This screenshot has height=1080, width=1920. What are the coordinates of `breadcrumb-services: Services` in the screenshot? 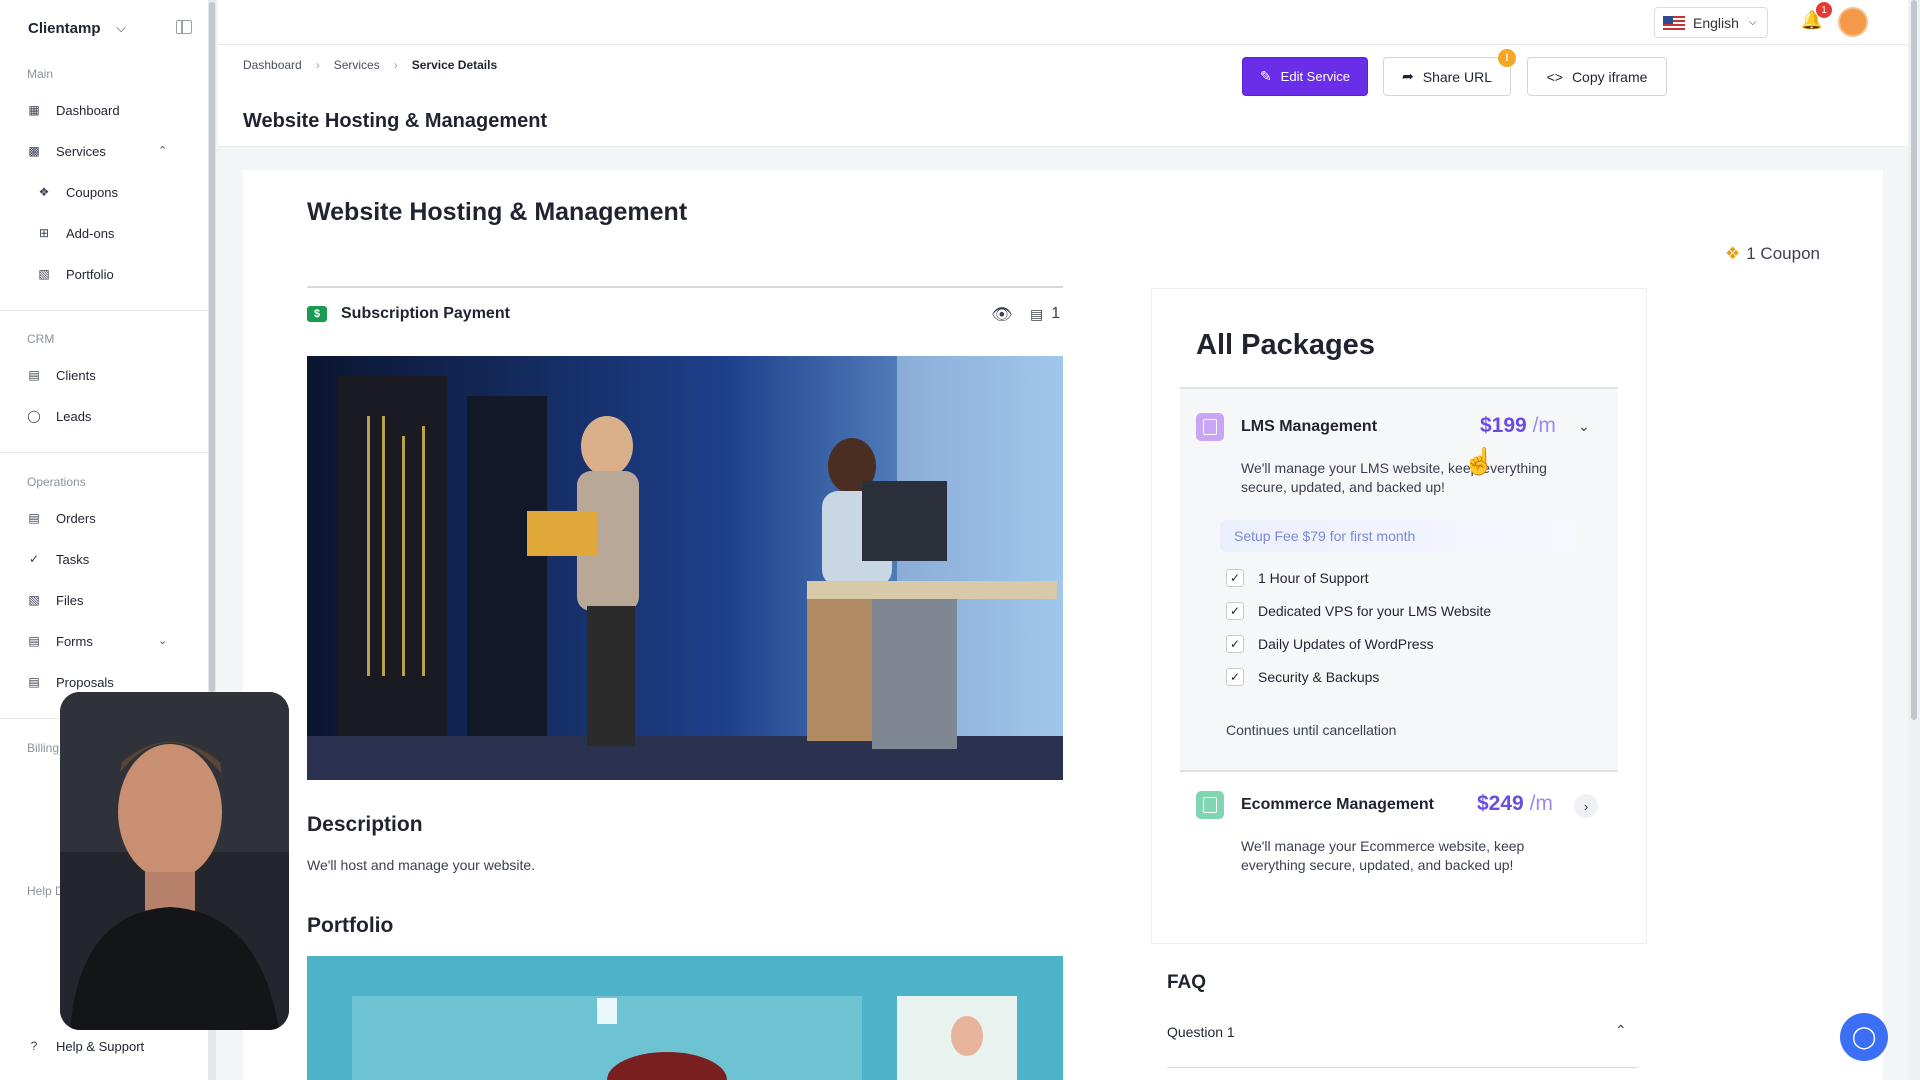 It's located at (357, 65).